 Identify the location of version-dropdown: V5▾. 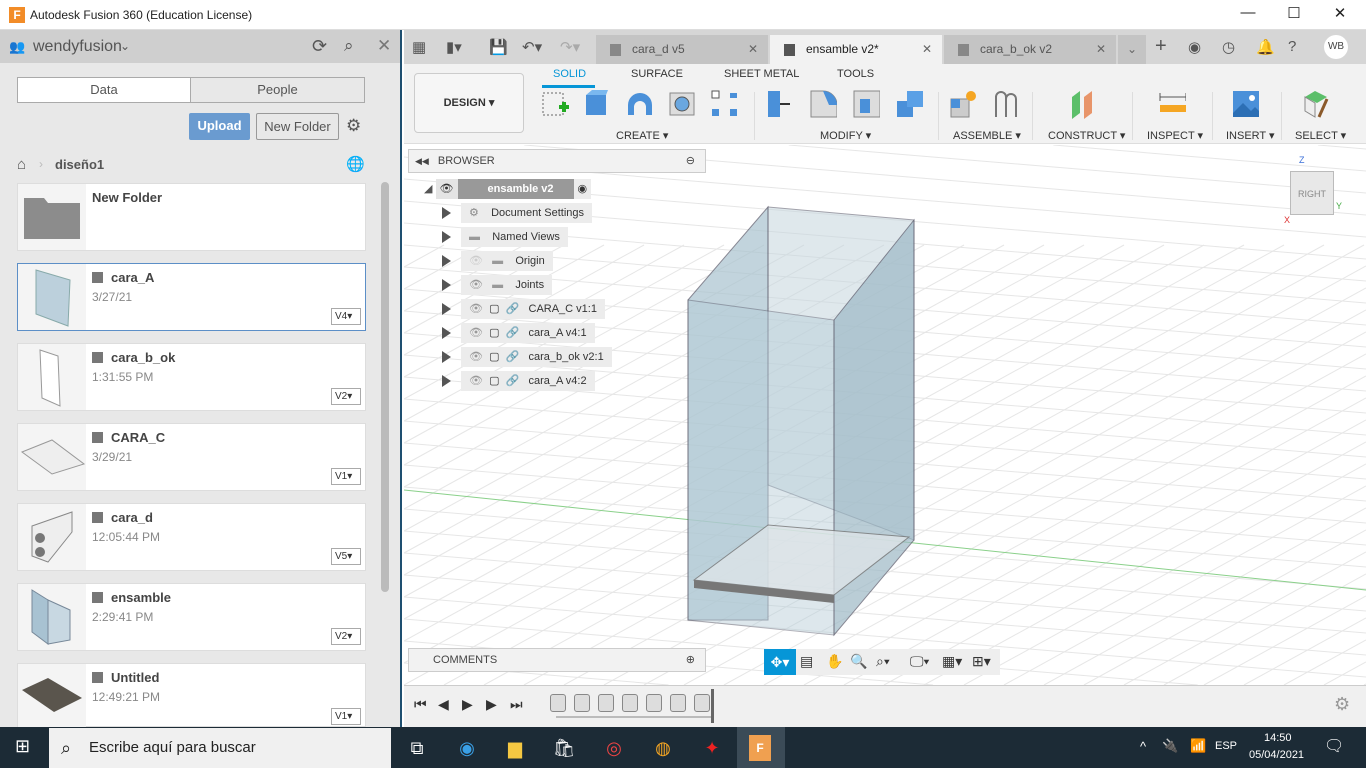
(346, 556).